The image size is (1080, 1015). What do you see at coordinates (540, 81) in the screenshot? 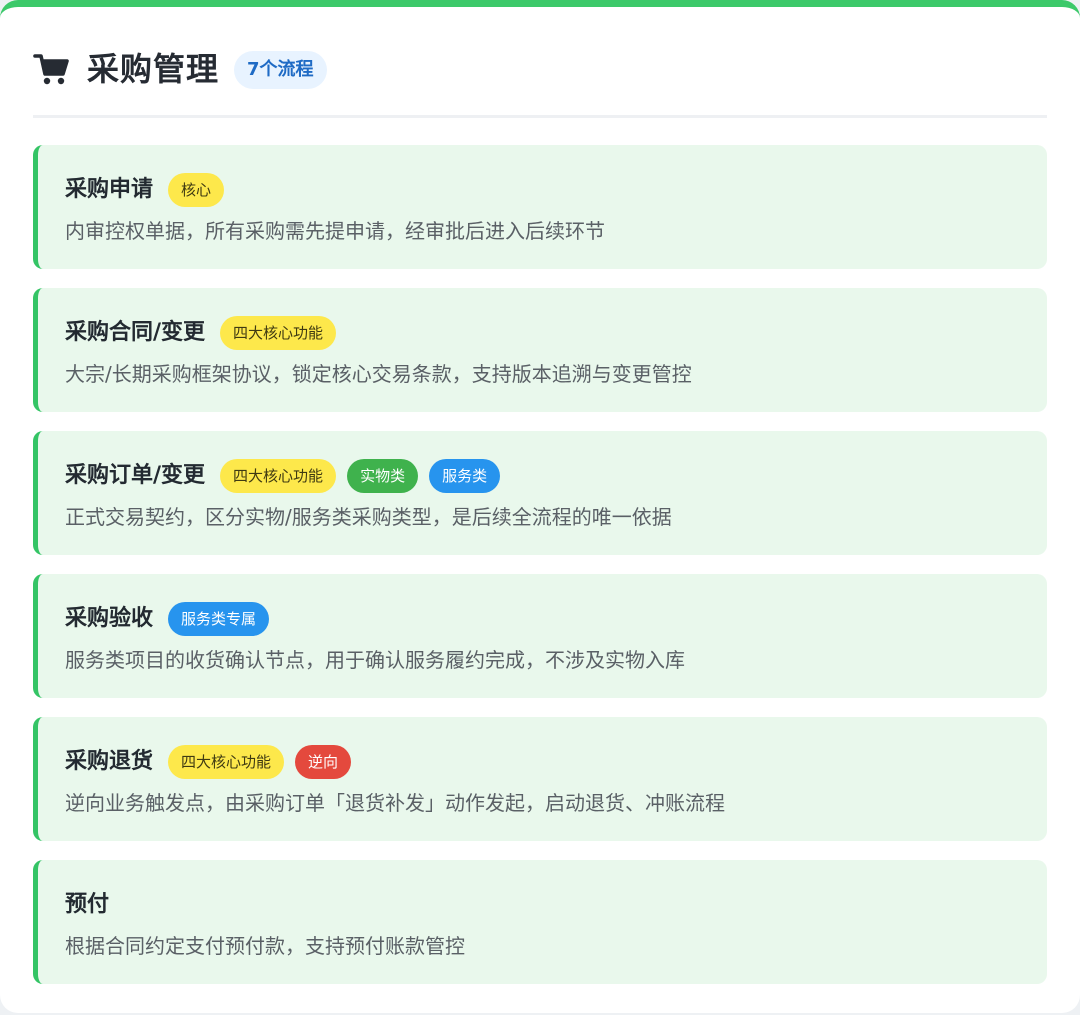
I see `card-header: 采购管理 7个流程` at bounding box center [540, 81].